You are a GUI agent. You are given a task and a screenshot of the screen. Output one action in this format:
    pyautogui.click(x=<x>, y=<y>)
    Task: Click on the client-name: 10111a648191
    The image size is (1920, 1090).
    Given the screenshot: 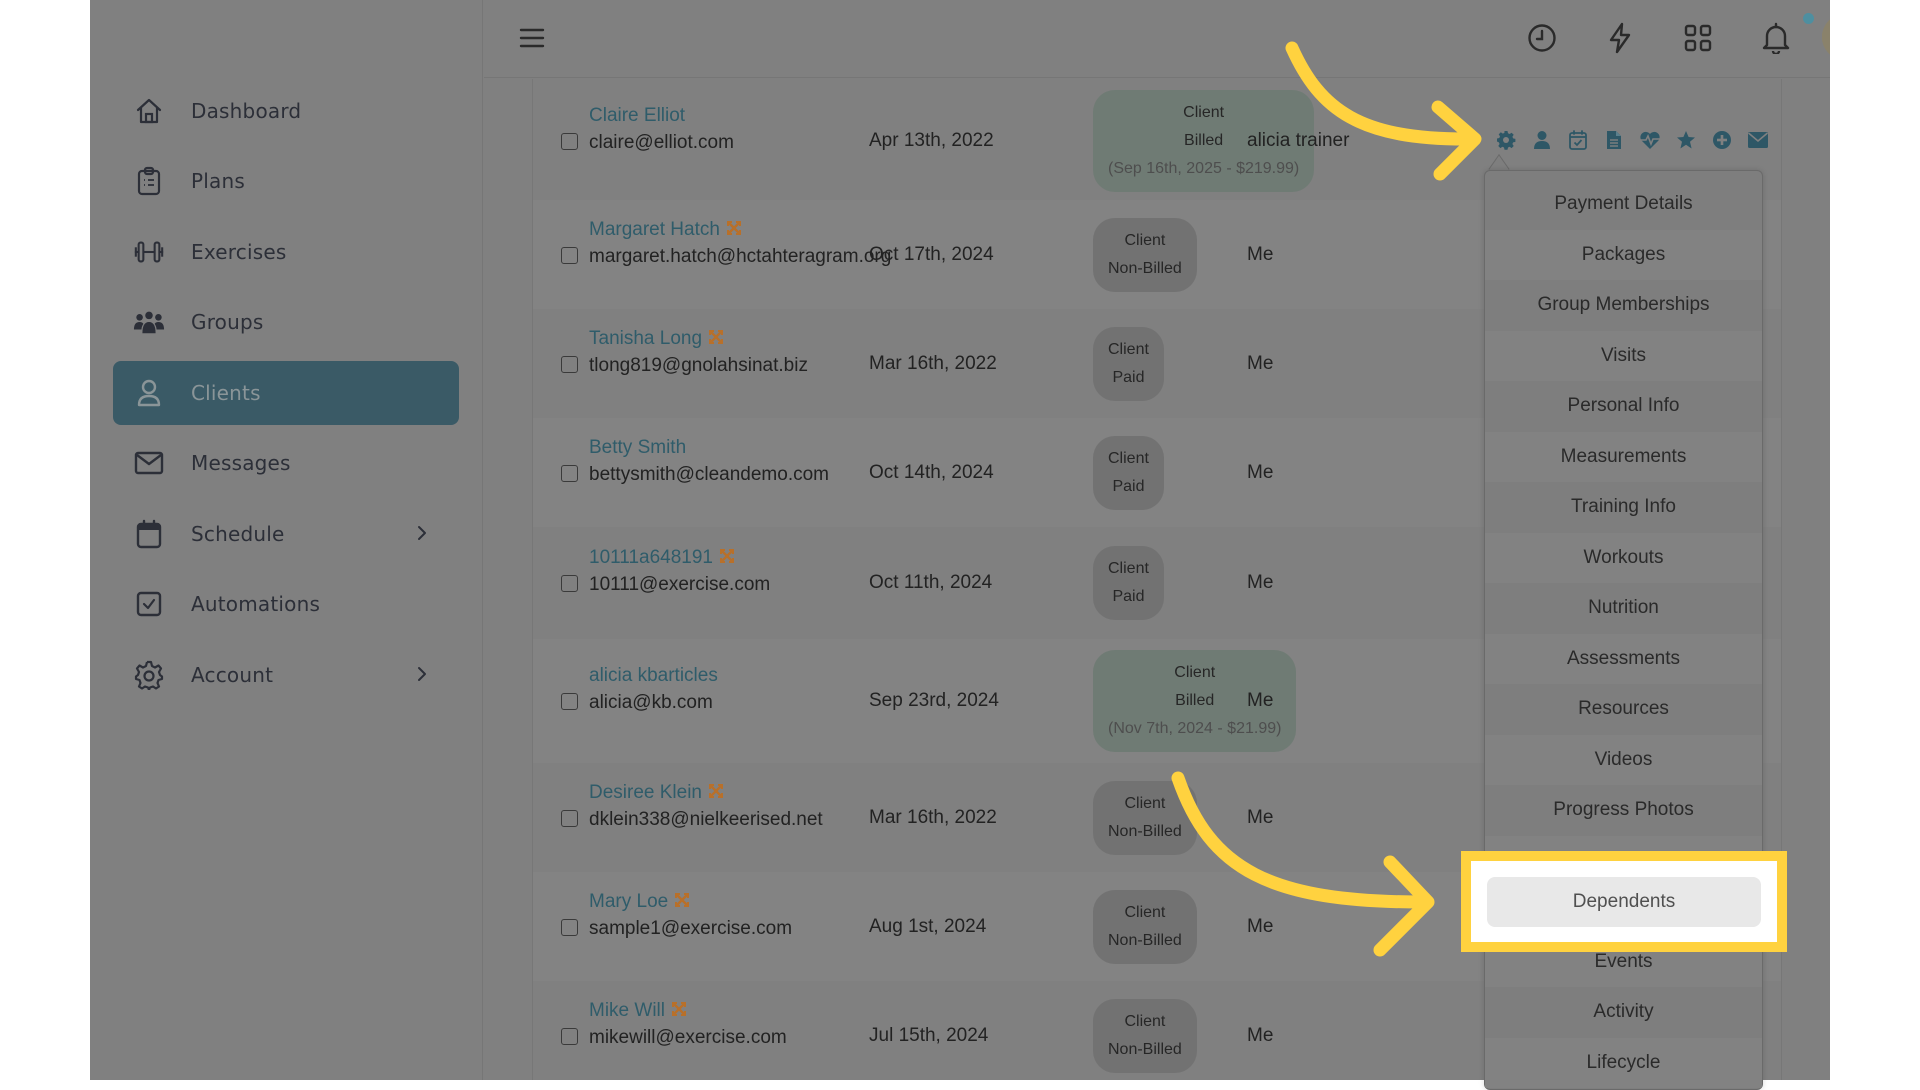 What is the action you would take?
    pyautogui.click(x=651, y=557)
    